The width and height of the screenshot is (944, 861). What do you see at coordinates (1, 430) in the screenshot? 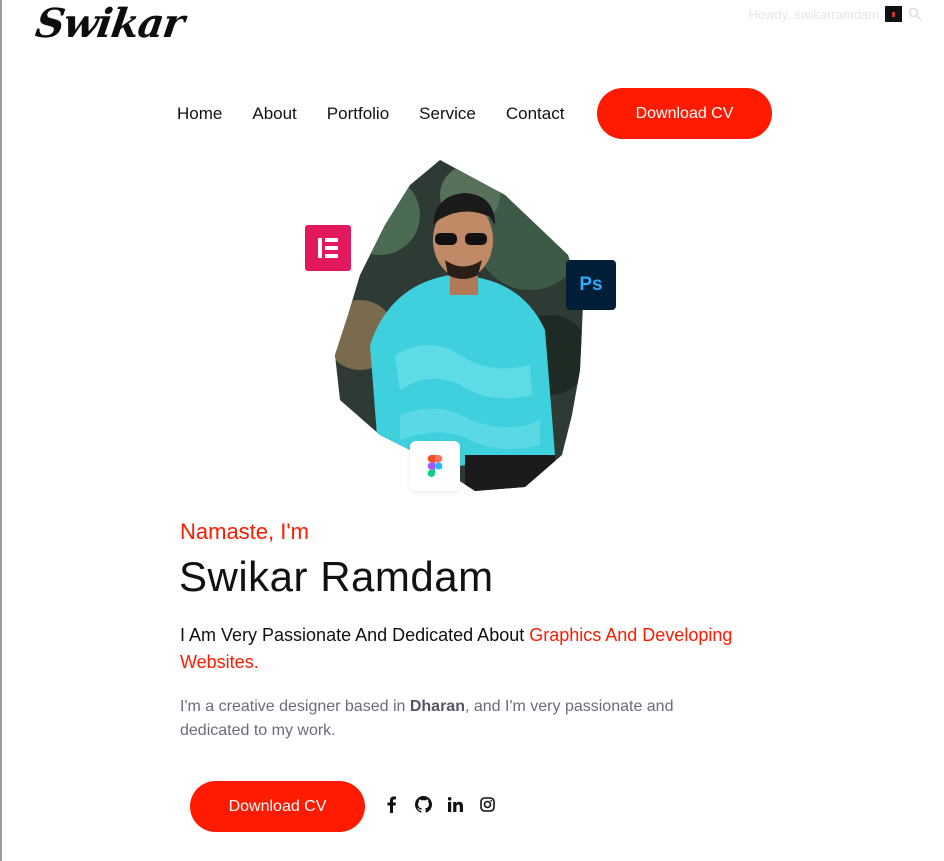
I see `left-border` at bounding box center [1, 430].